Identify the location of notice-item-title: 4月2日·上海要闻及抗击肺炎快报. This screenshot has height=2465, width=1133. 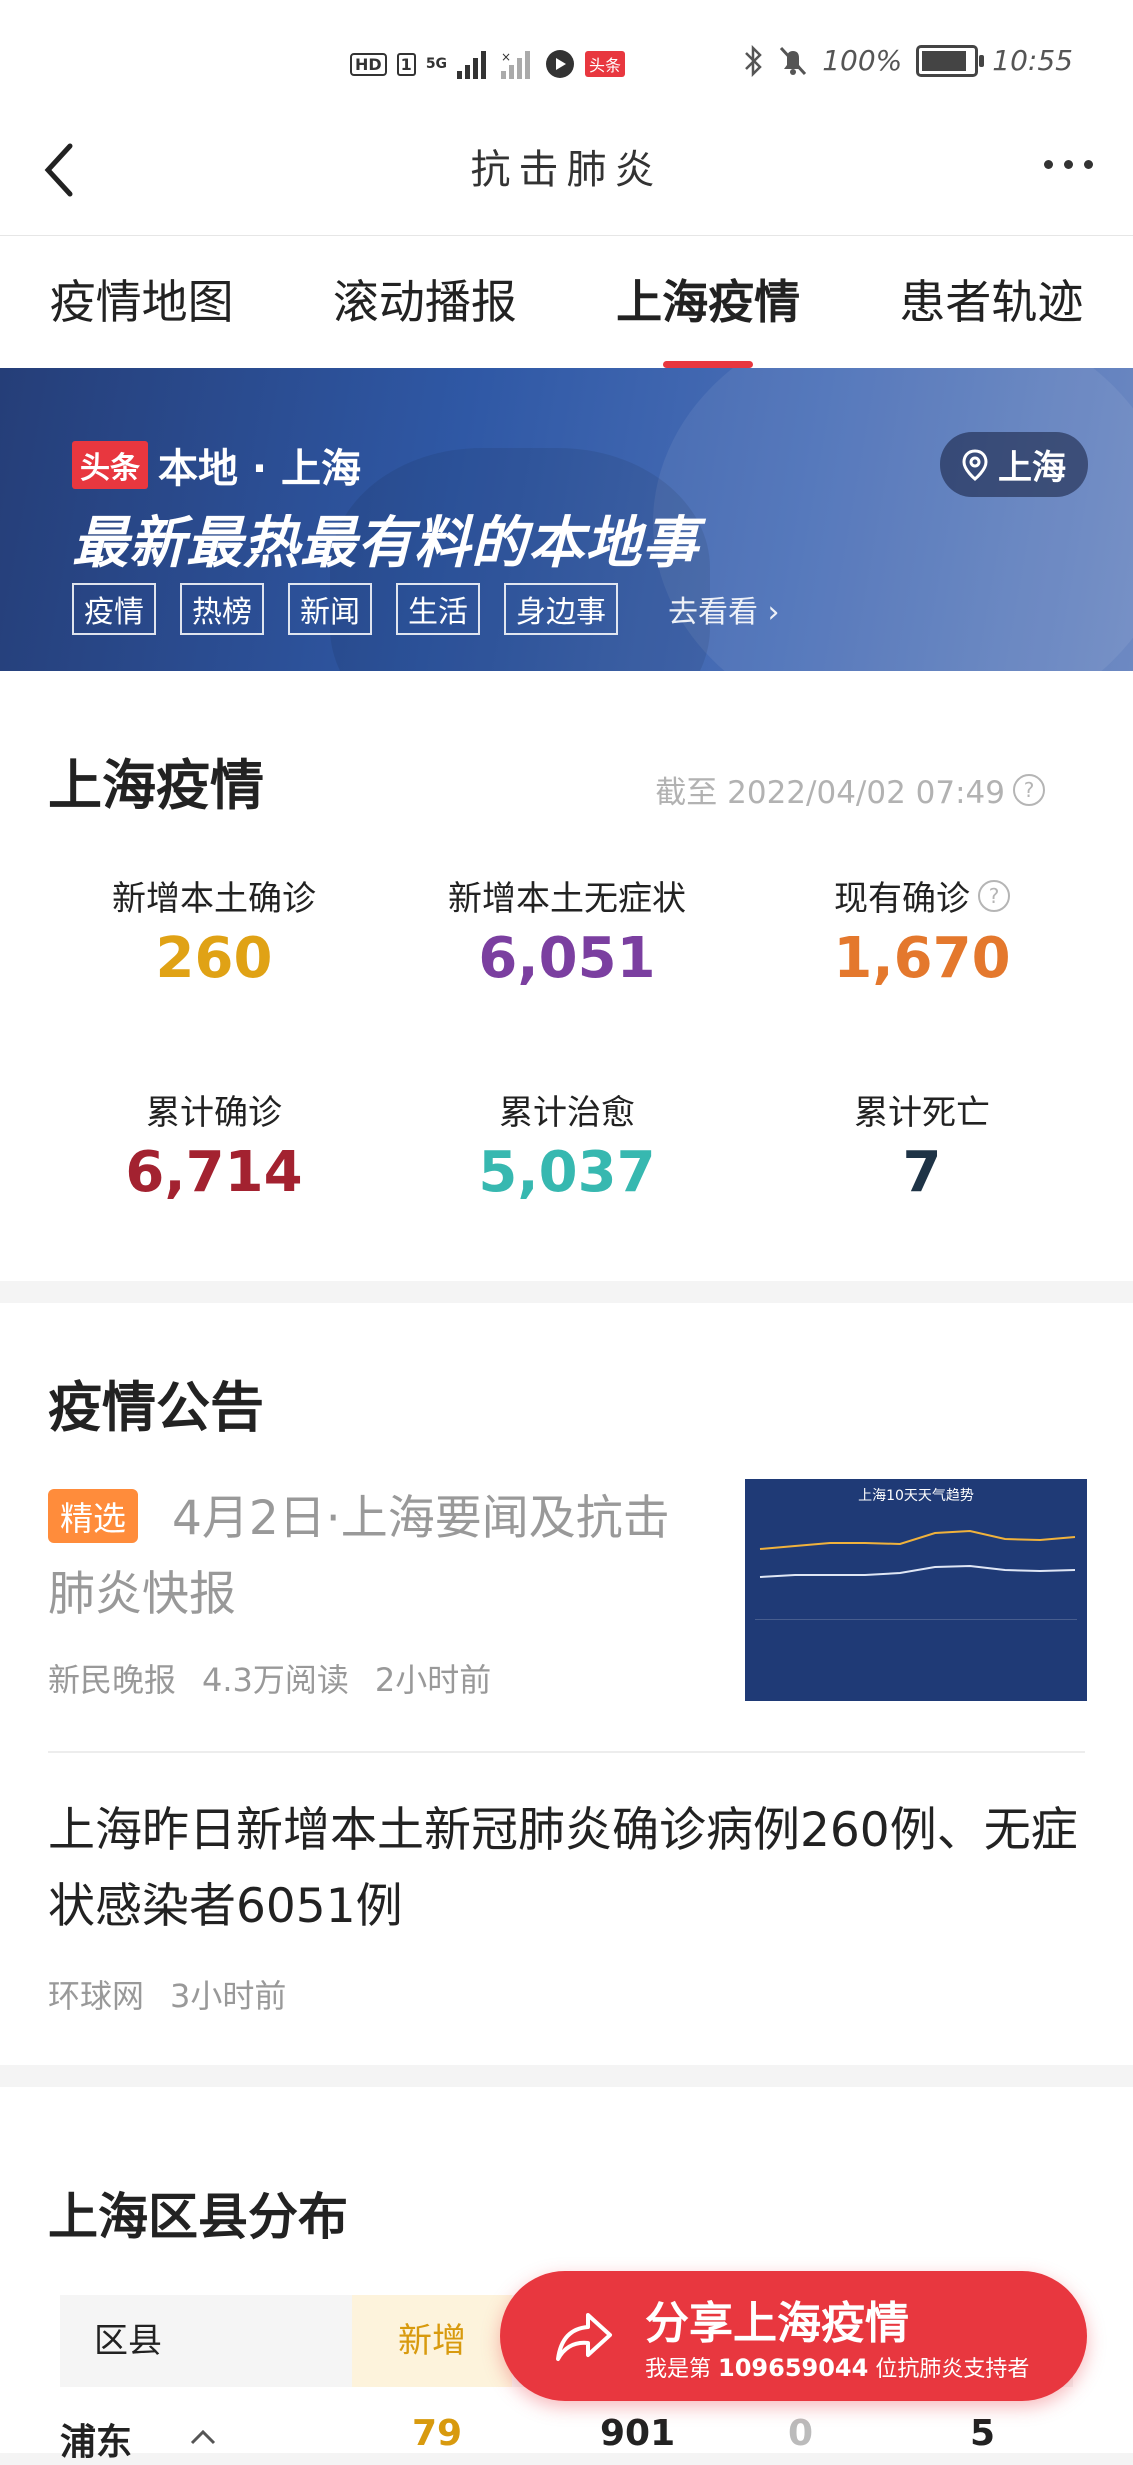
(368, 1557).